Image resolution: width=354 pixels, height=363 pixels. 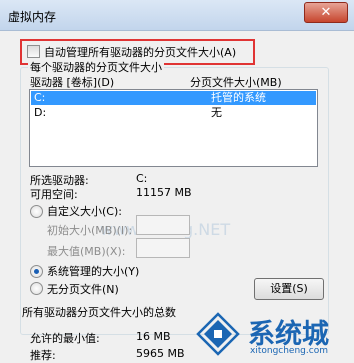 I want to click on close-icon: ✕, so click(x=326, y=12).